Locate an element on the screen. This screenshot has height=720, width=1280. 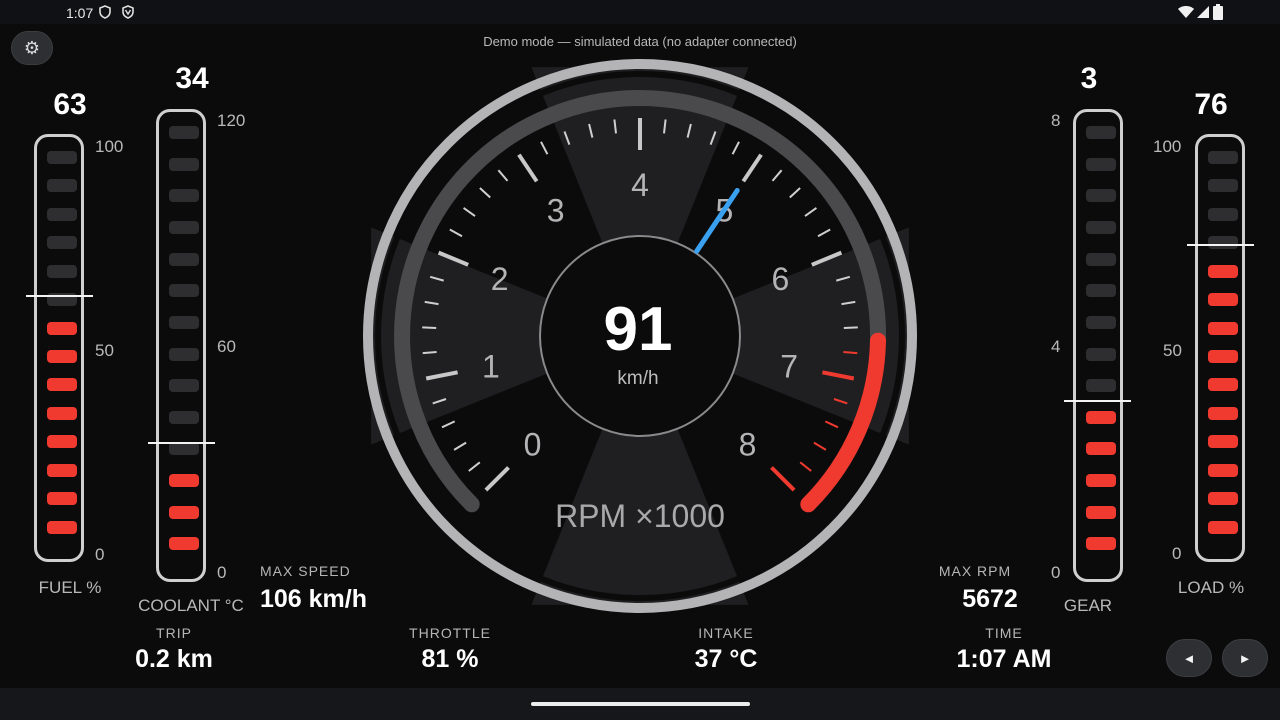
coolant-scale-bottom: 0 is located at coordinates (222, 572).